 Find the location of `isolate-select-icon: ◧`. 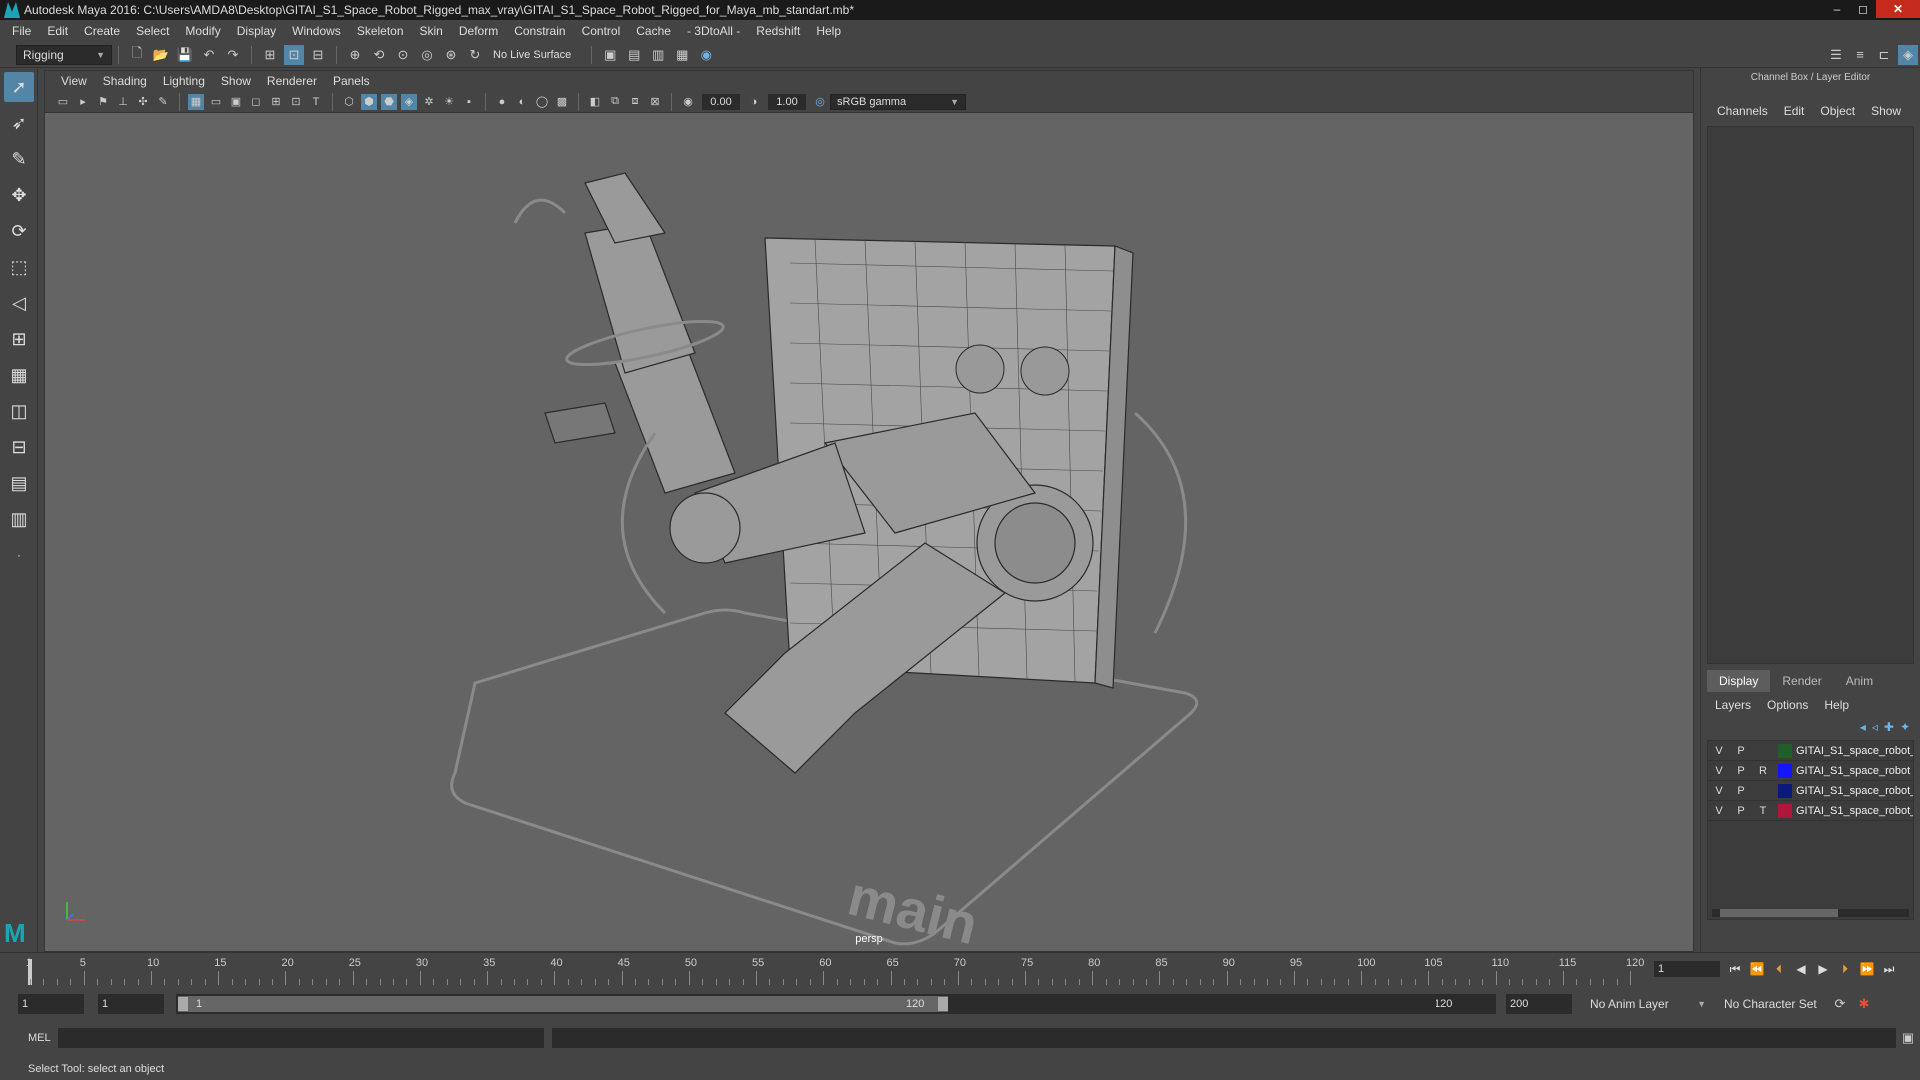

isolate-select-icon: ◧ is located at coordinates (595, 102).